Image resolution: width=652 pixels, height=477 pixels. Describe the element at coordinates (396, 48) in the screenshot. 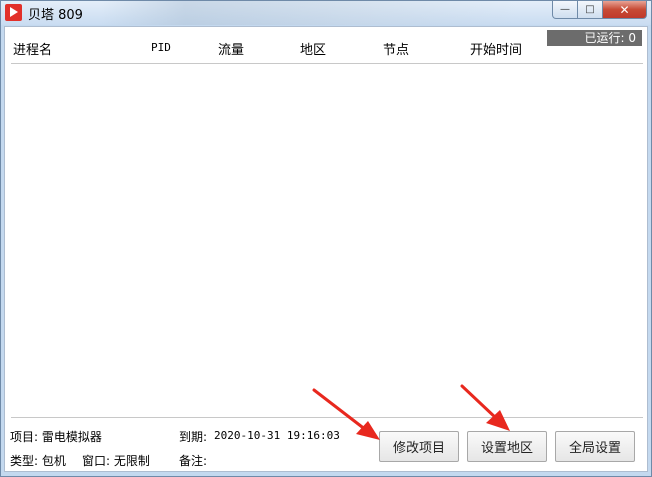

I see `column-header-node: 节点` at that location.